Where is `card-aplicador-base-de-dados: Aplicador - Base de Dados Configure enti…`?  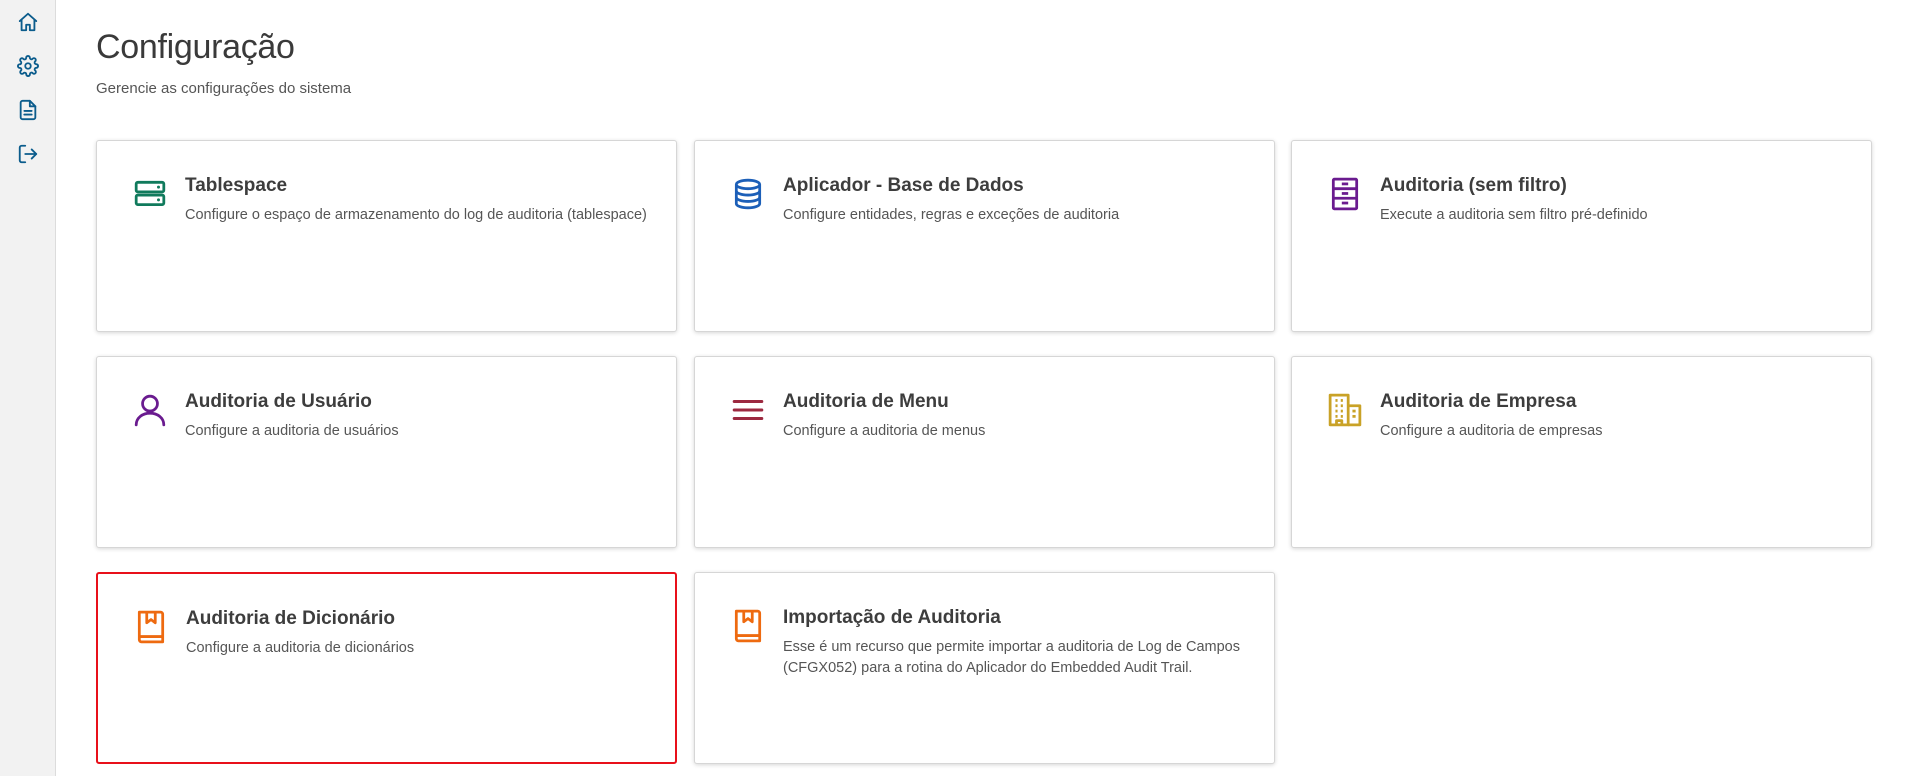 card-aplicador-base-de-dados: Aplicador - Base de Dados Configure enti… is located at coordinates (984, 236).